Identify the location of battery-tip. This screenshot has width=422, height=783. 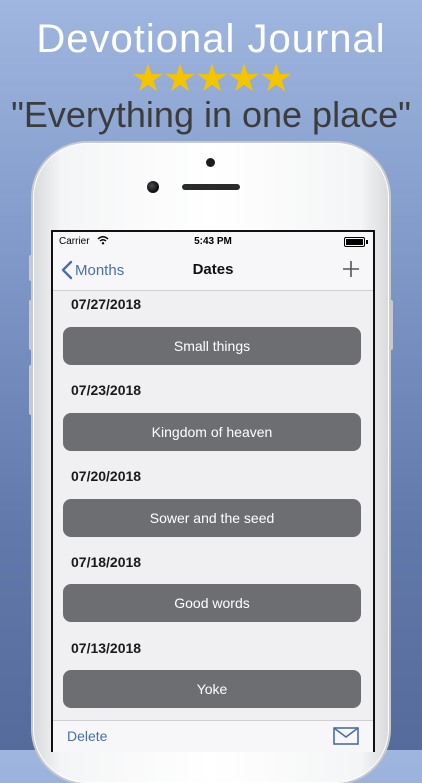
(367, 242).